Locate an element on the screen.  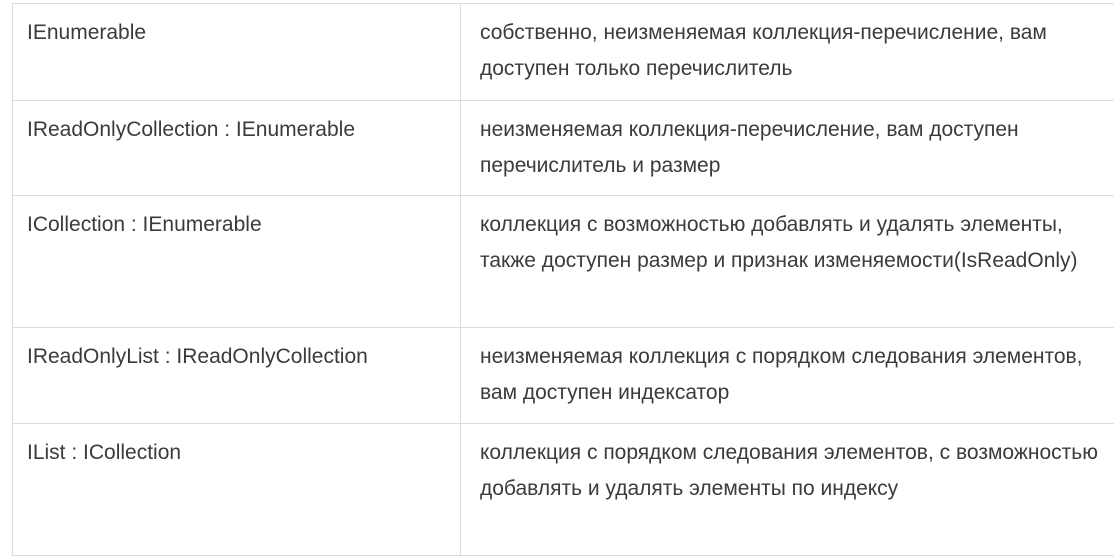
interface-name-cell: ICollection : IEnumerable is located at coordinates (236, 261).